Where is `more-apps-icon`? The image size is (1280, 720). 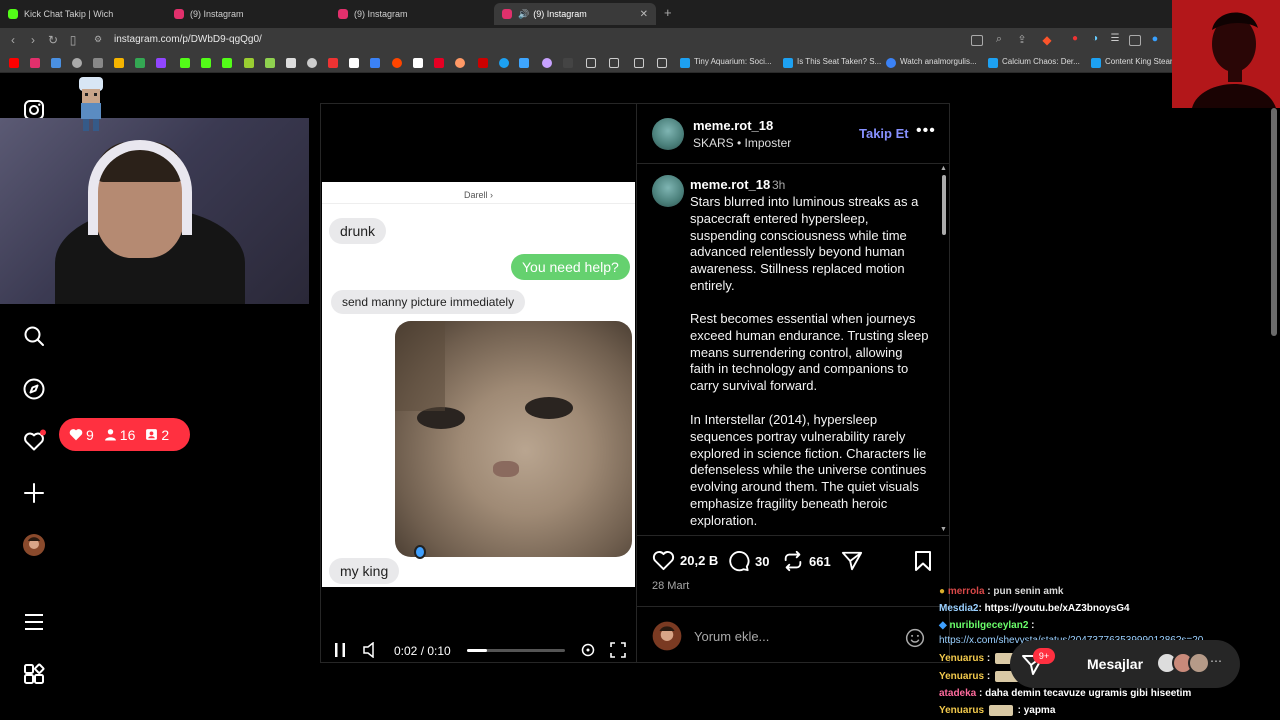
more-apps-icon is located at coordinates (34, 674).